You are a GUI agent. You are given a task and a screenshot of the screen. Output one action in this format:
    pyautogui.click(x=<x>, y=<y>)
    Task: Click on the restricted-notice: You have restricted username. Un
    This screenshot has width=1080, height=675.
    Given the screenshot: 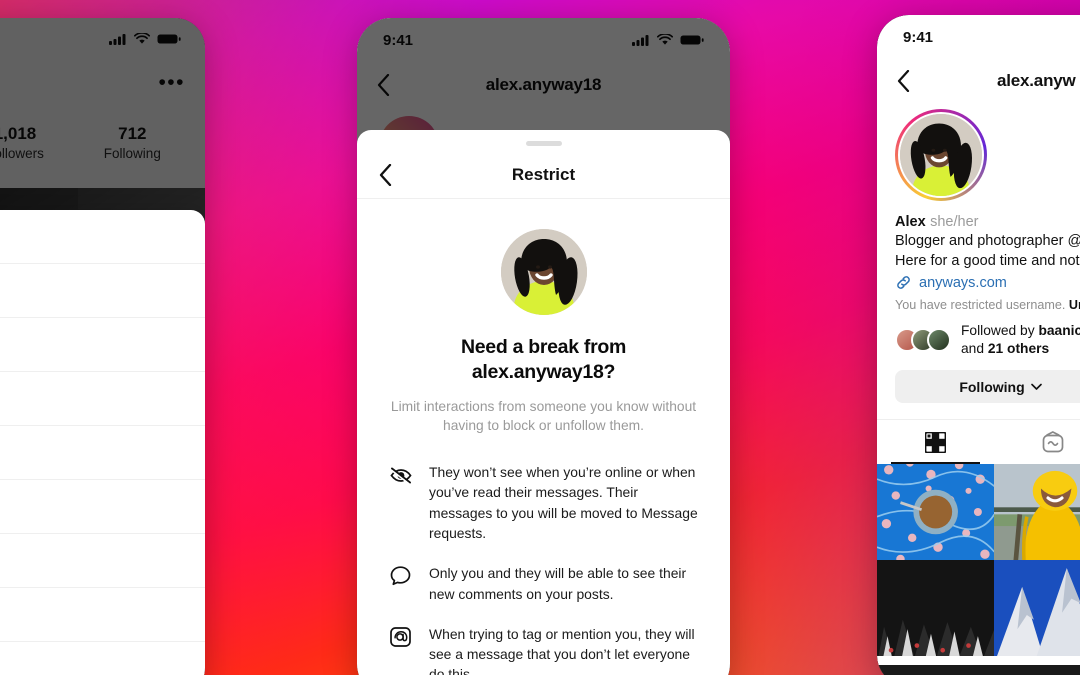 What is the action you would take?
    pyautogui.click(x=987, y=305)
    